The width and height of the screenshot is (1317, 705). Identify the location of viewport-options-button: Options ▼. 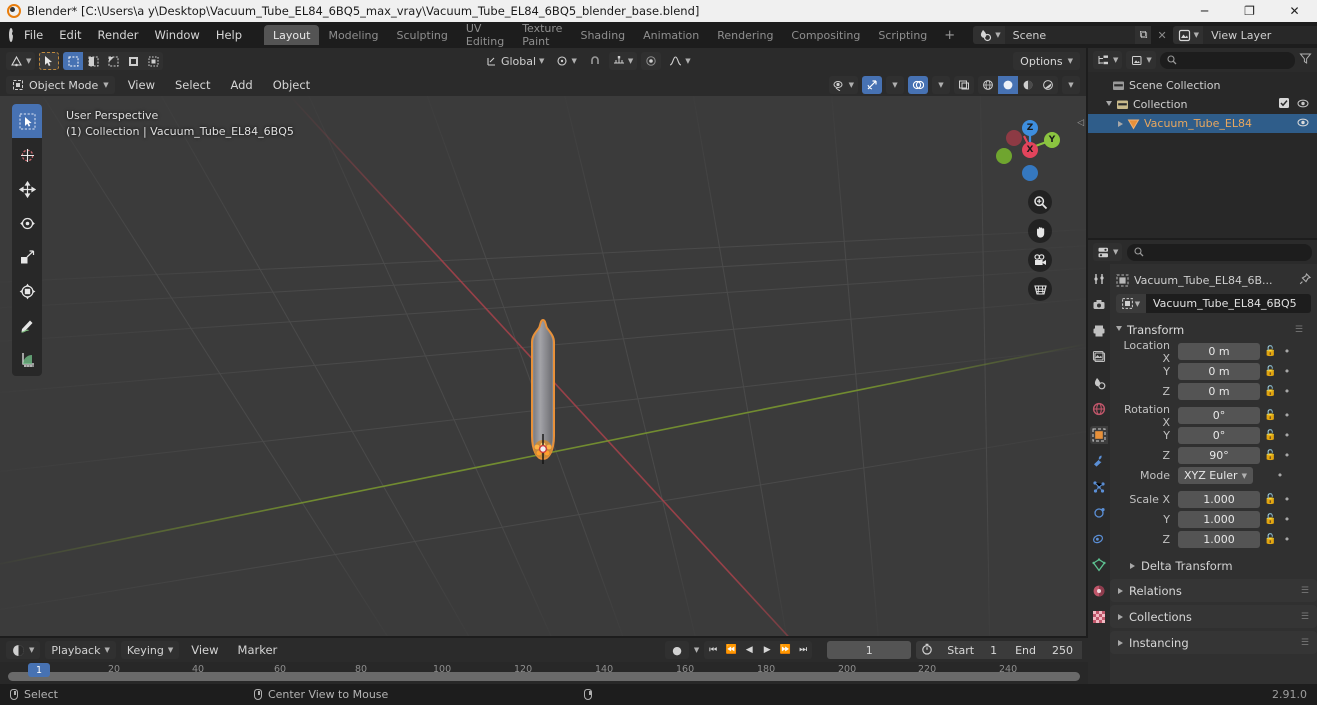
(1047, 61).